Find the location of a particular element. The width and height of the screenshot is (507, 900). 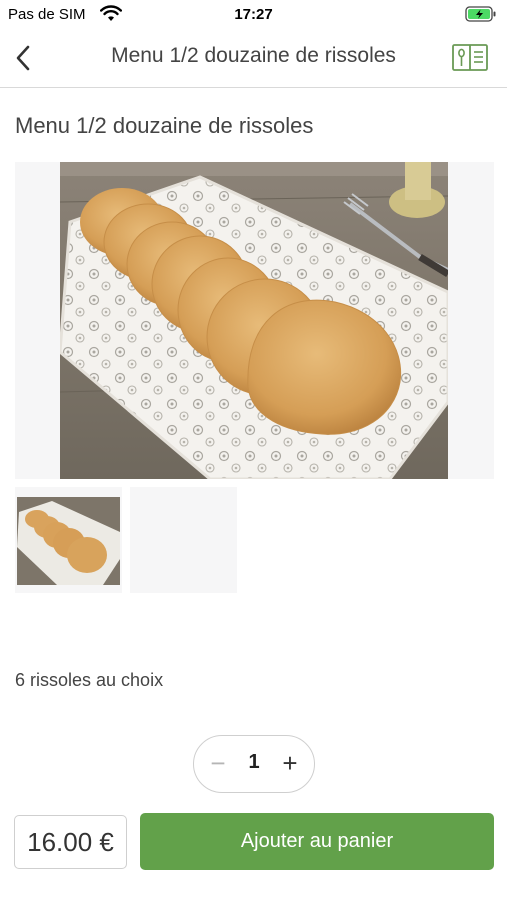

nav-title: Menu 1/2 douzaine de rissoles is located at coordinates (253, 55).